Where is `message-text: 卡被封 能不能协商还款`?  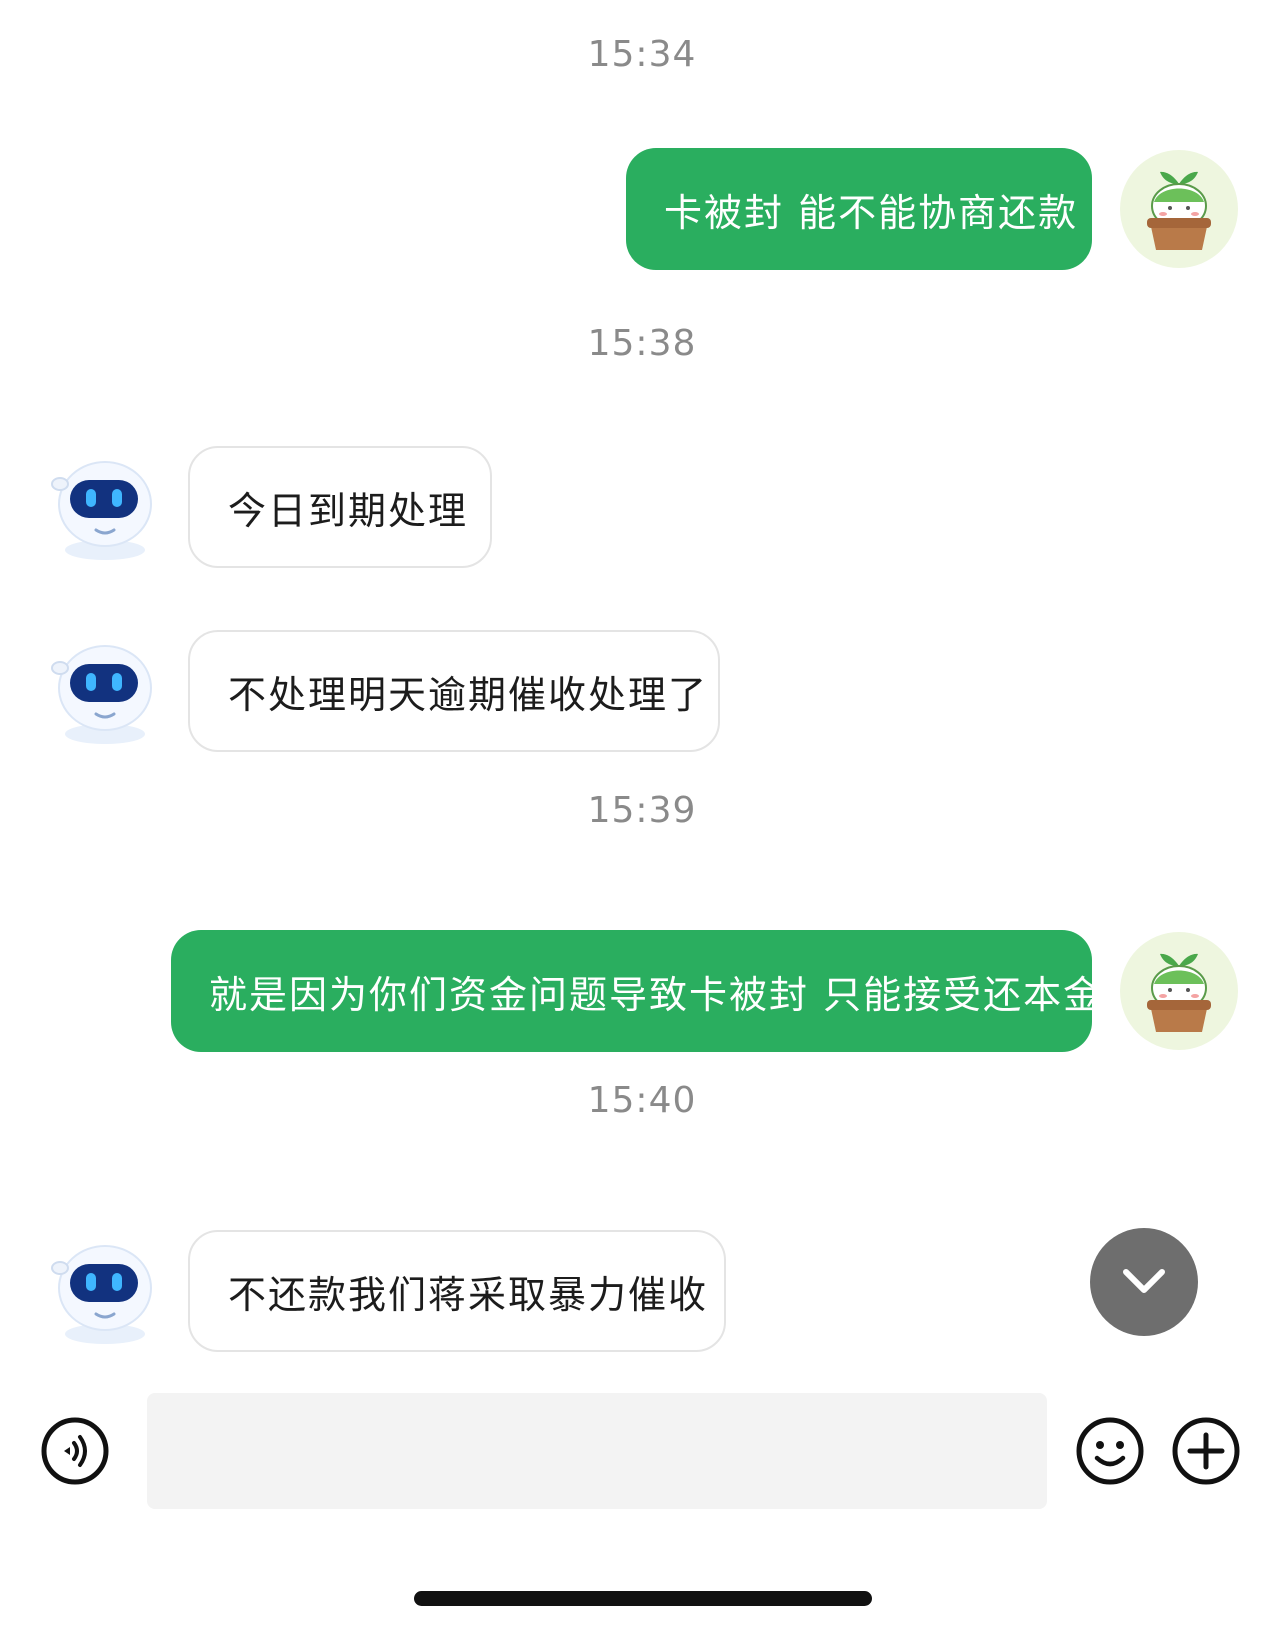
message-text: 卡被封 能不能协商还款 is located at coordinates (871, 212).